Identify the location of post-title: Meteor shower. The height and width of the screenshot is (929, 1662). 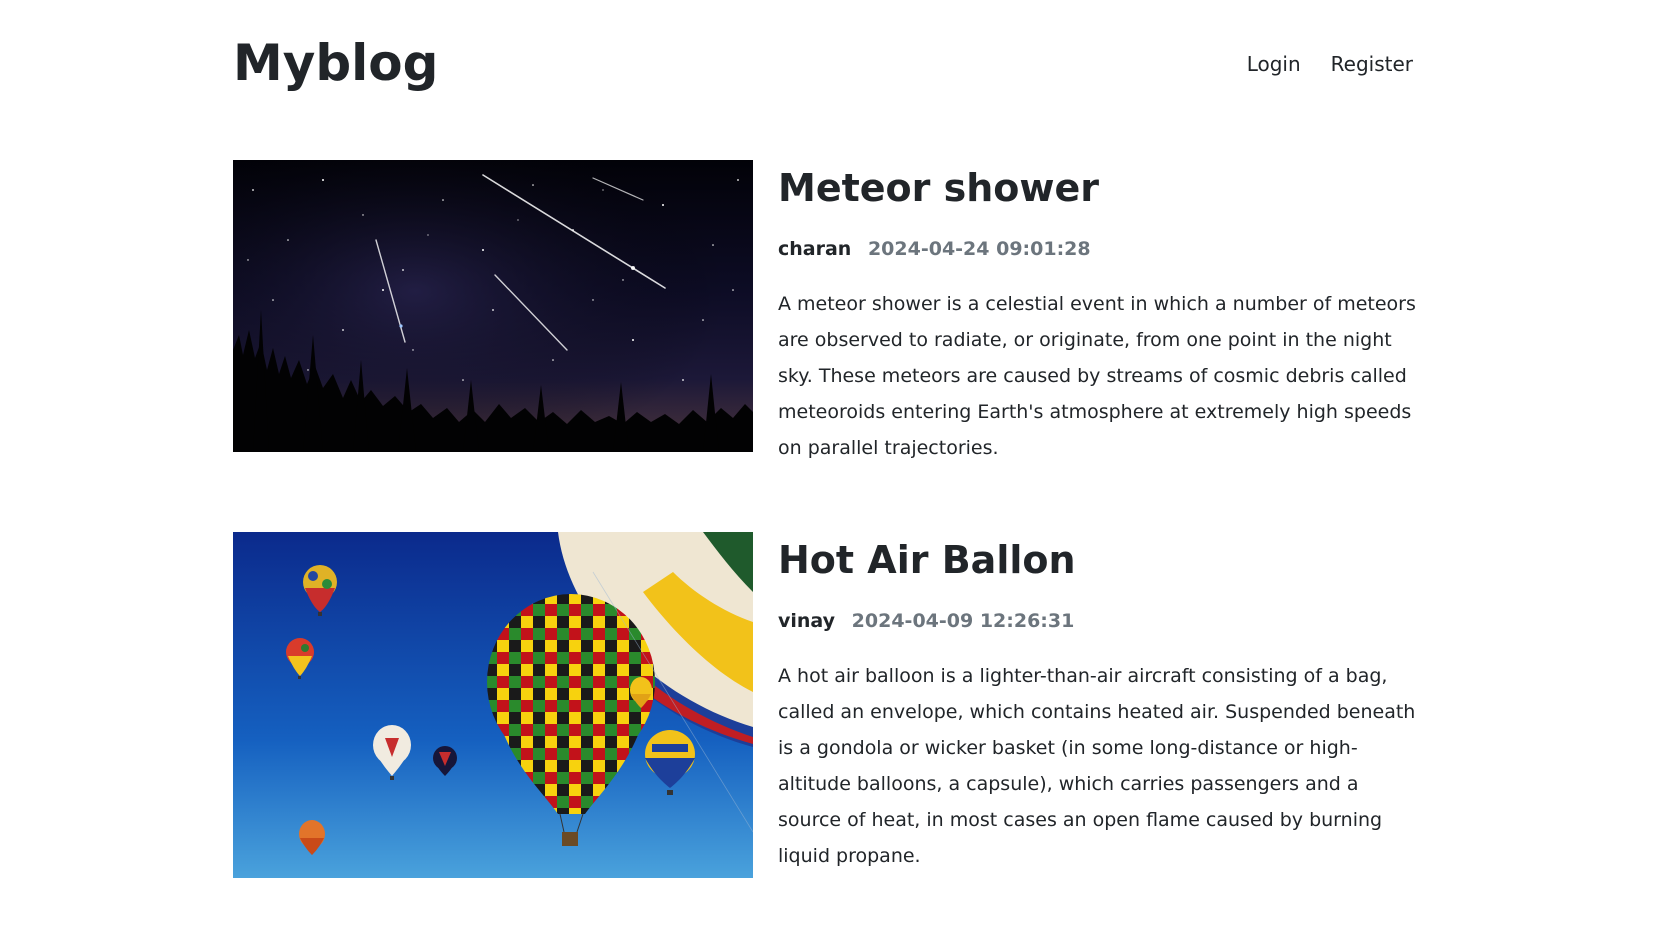
(1098, 189).